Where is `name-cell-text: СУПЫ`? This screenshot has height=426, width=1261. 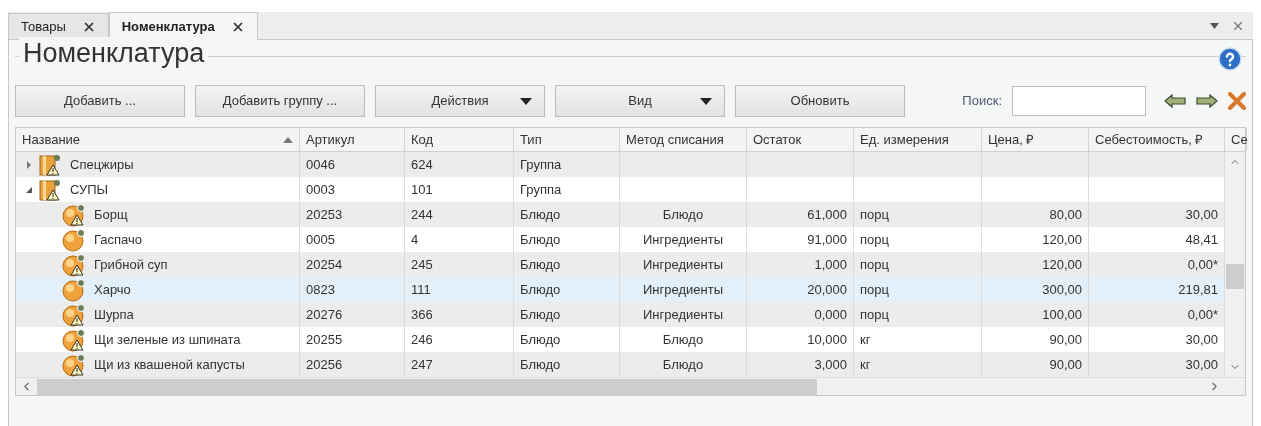
name-cell-text: СУПЫ is located at coordinates (89, 189).